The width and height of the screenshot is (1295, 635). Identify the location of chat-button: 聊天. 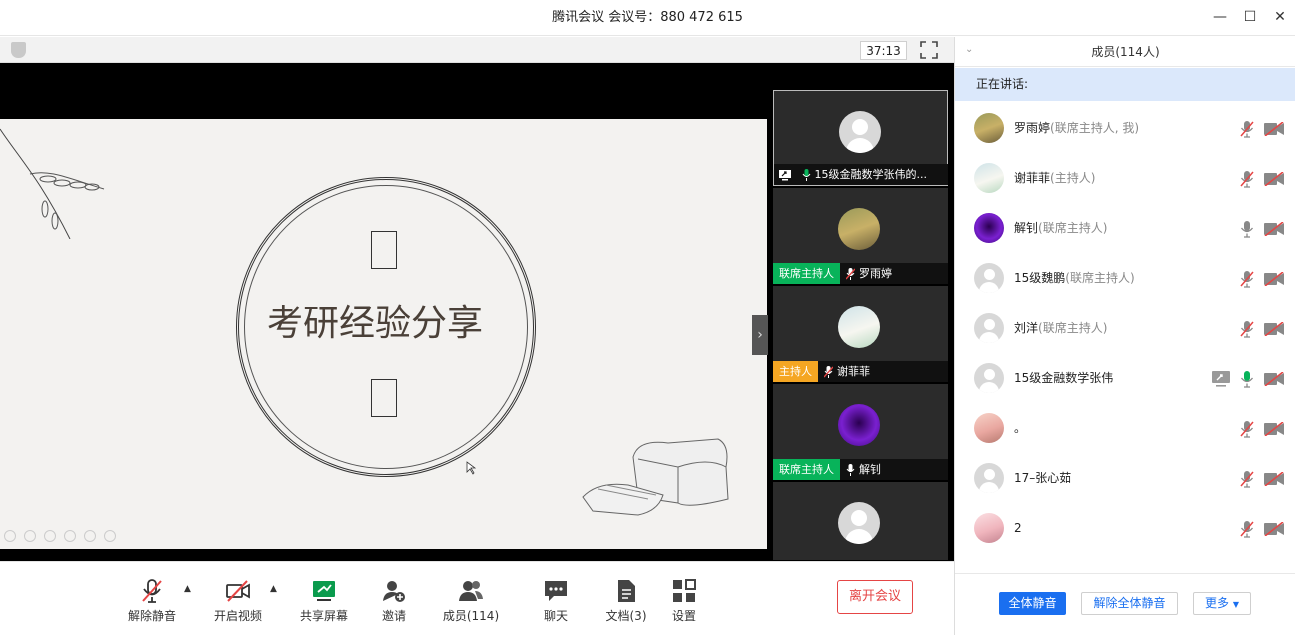
(556, 601).